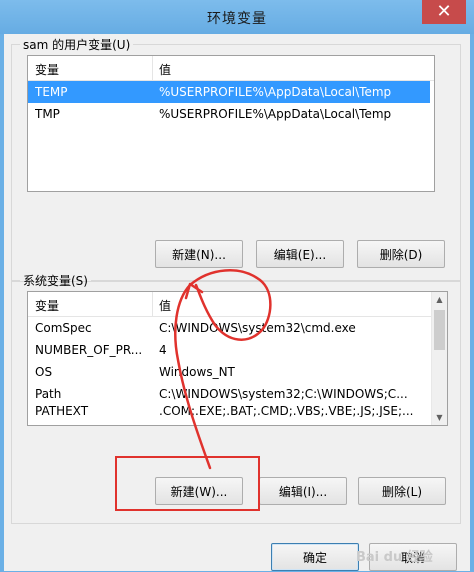  I want to click on vertical-scrollbar: ▲ ▼, so click(439, 358).